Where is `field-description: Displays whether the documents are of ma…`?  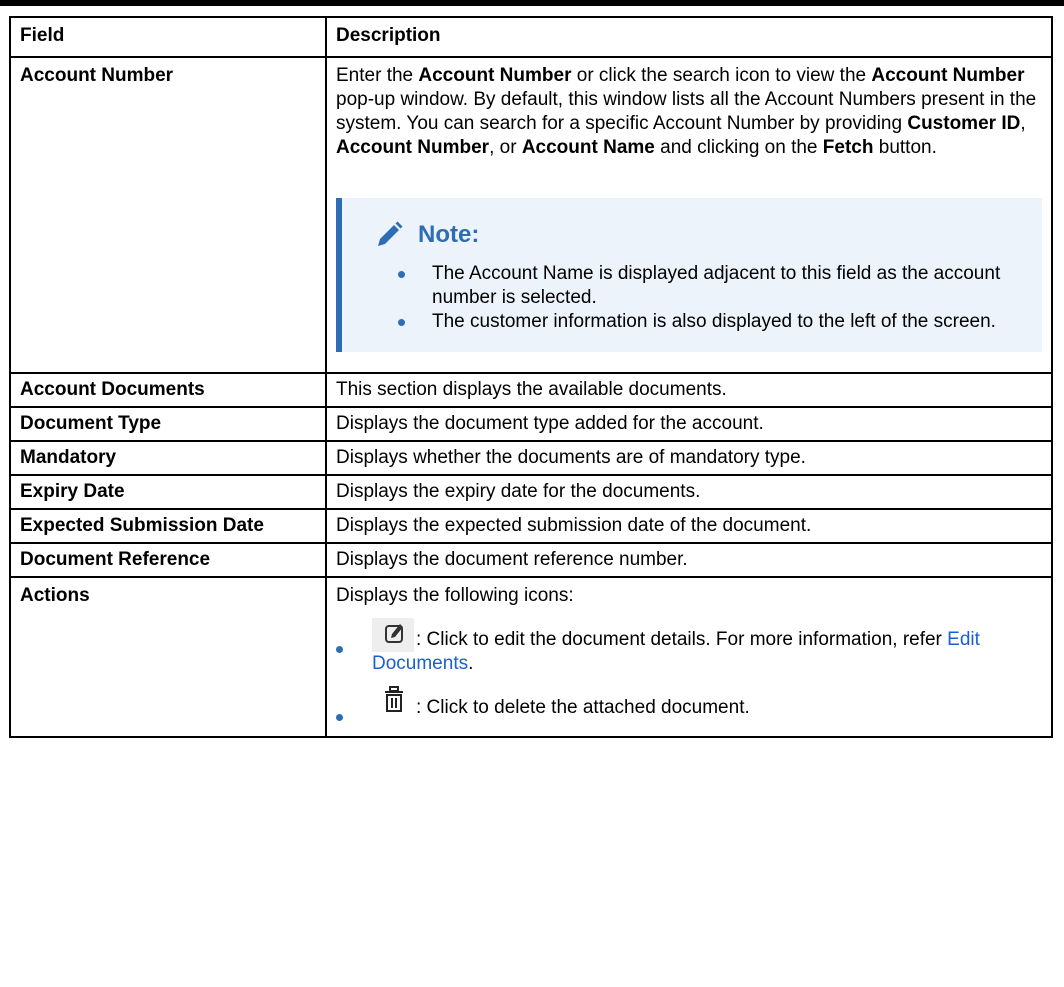
field-description: Displays whether the documents are of ma… is located at coordinates (689, 458).